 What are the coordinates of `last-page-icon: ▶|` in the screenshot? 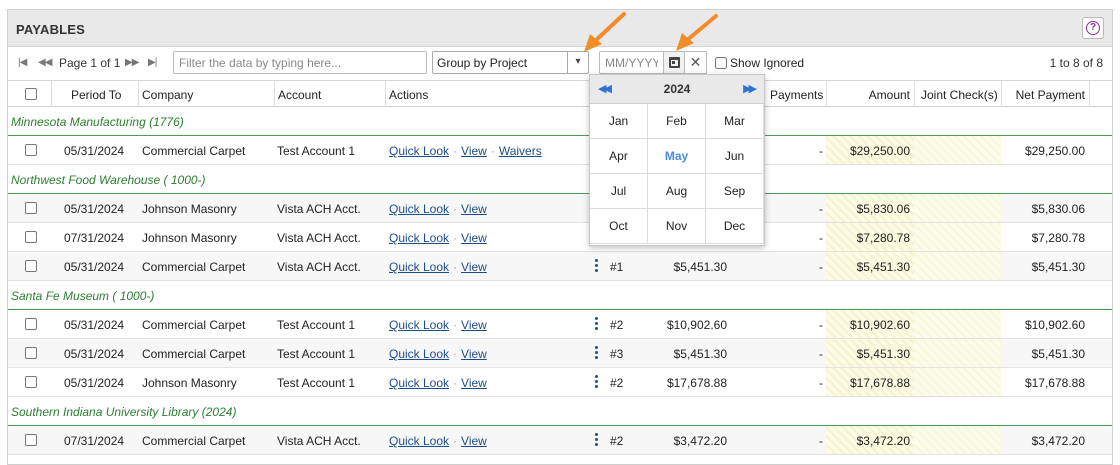 It's located at (152, 62).